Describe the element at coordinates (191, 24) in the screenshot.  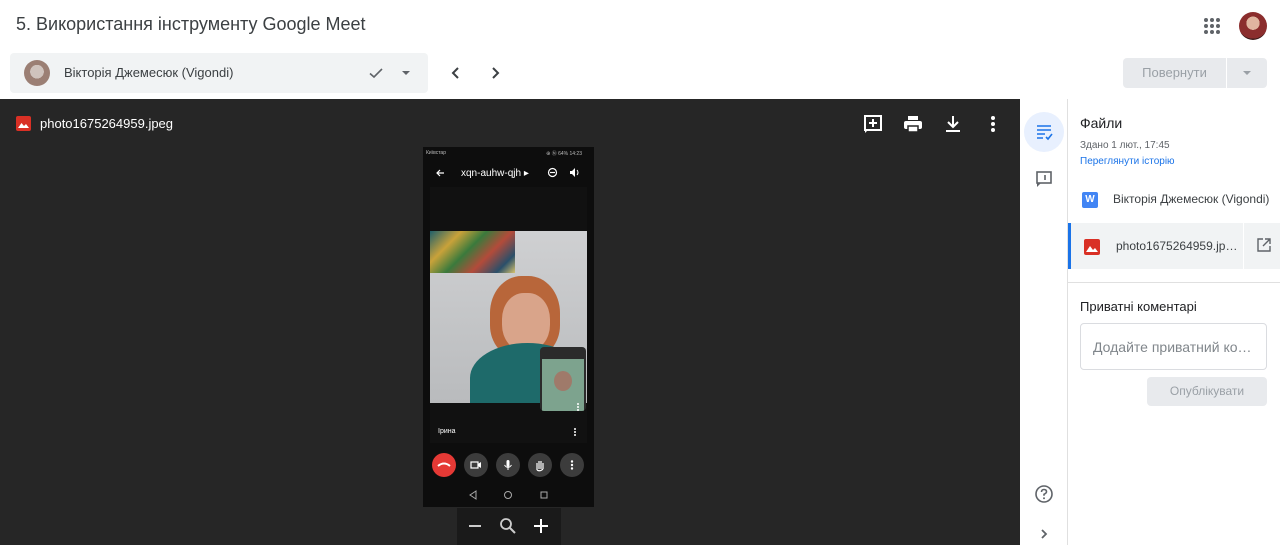
I see `page-title: 5. Використання інструменту Google Meet` at that location.